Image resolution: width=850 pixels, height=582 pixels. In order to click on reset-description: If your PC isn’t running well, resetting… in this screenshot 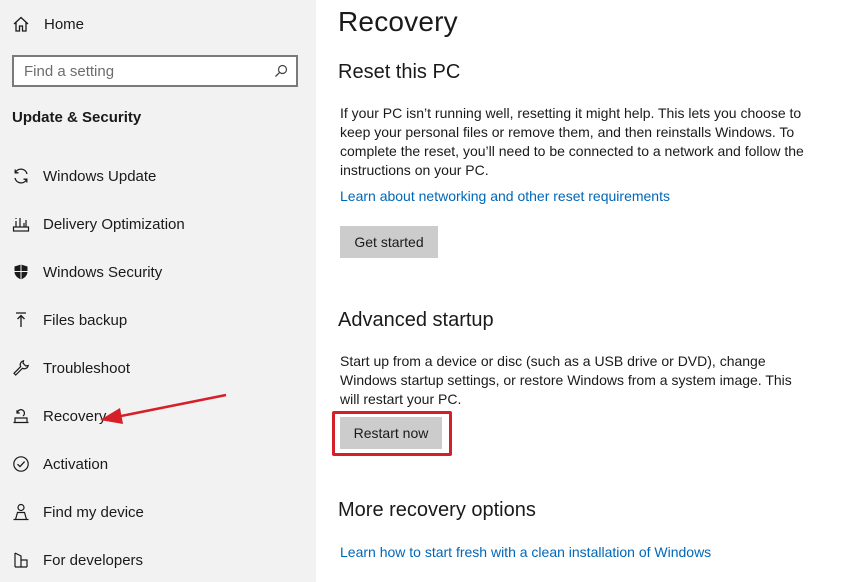, I will do `click(572, 141)`.